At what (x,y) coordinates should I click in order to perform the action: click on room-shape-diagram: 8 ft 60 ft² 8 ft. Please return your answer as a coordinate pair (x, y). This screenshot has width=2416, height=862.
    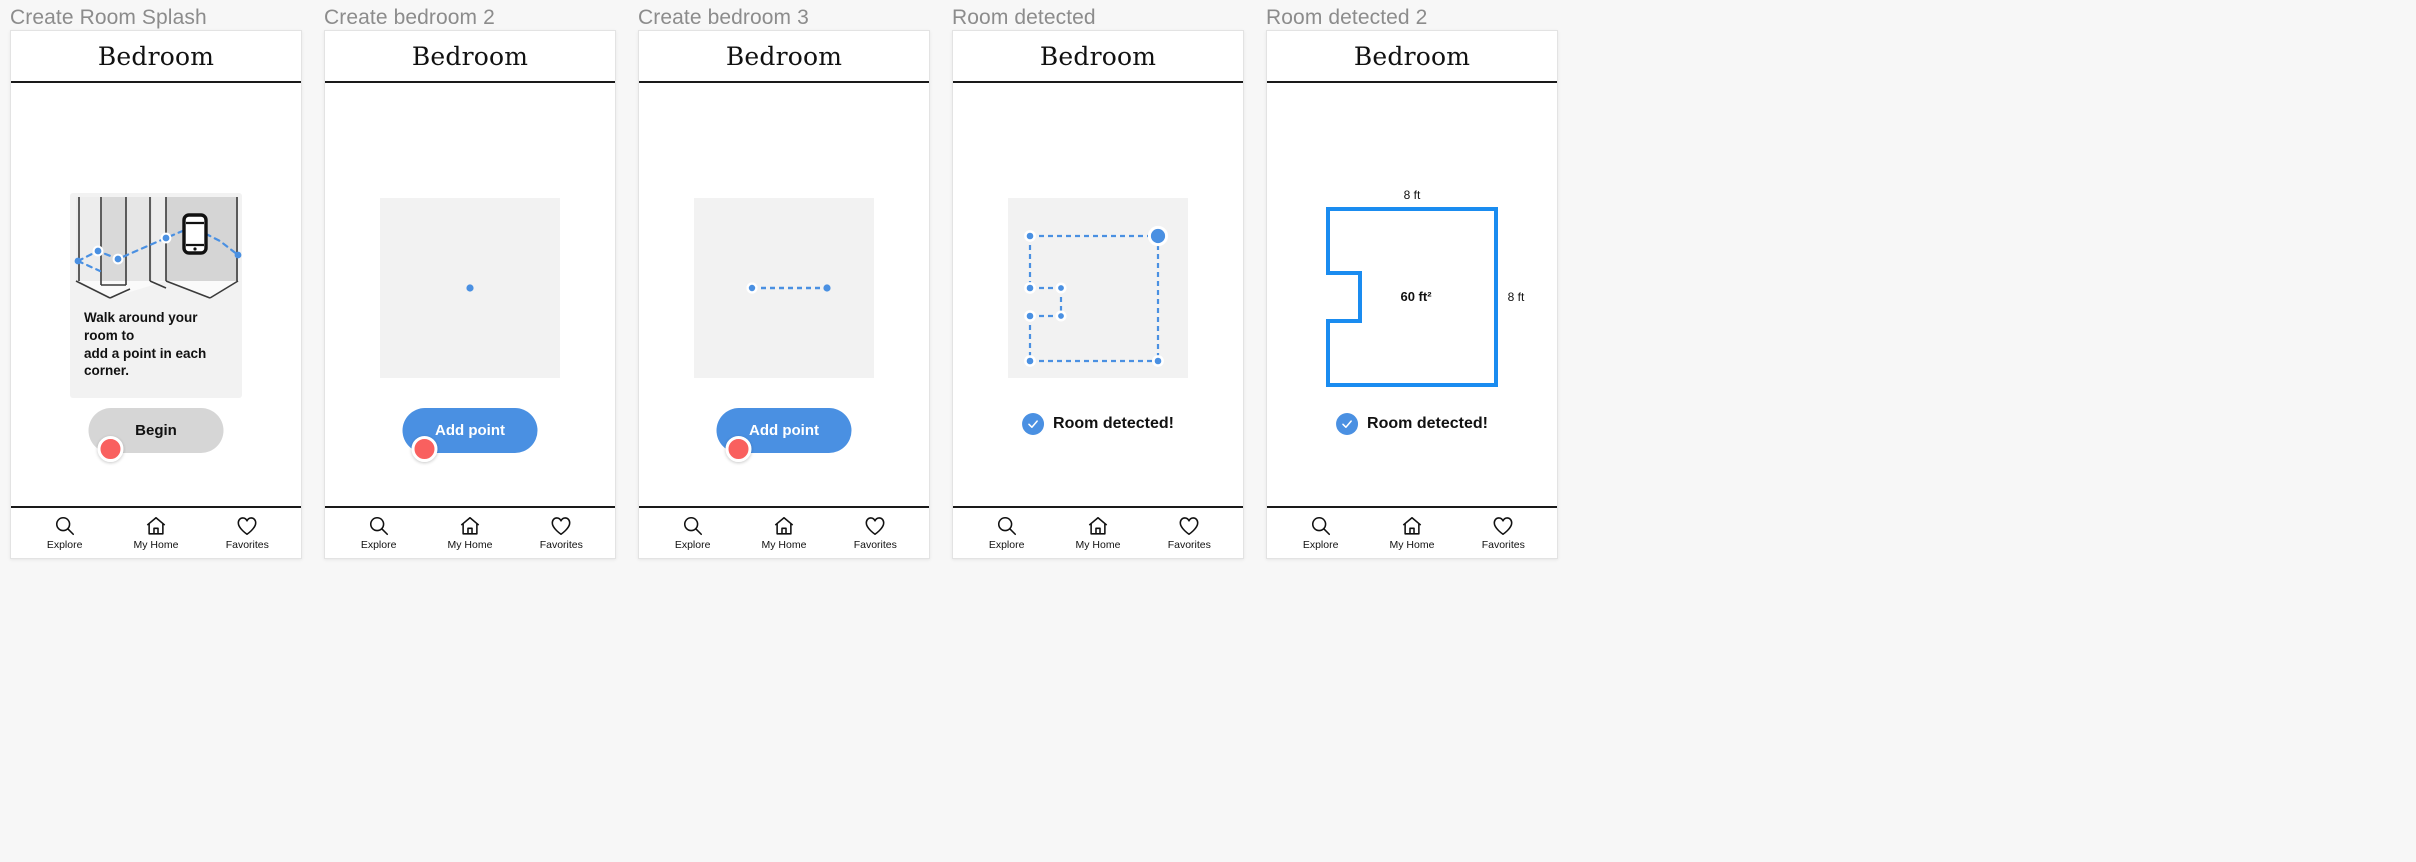
    Looking at the image, I should click on (1412, 288).